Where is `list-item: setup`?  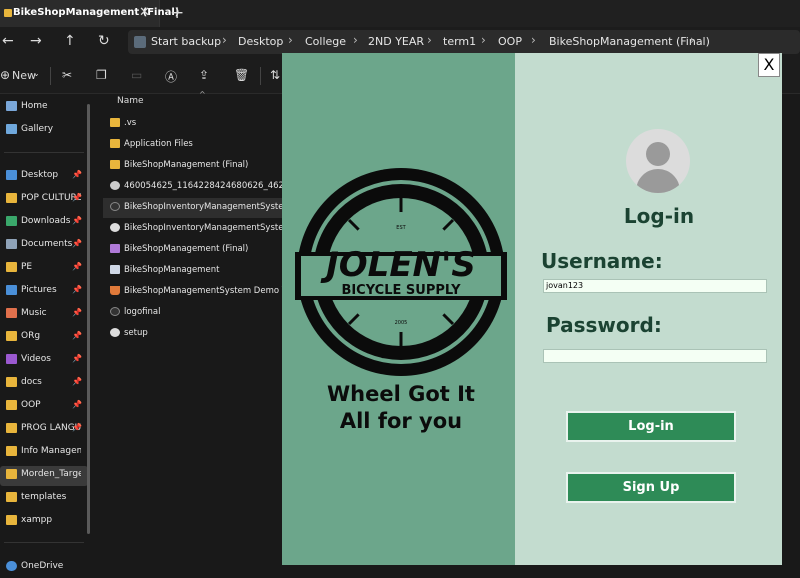
list-item: setup is located at coordinates (192, 334).